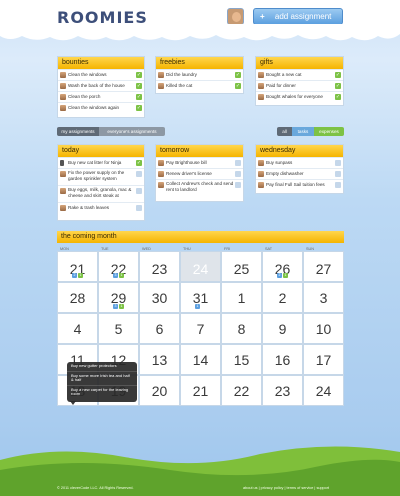 This screenshot has width=400, height=496. I want to click on calendar-day: 26 2 1, so click(282, 266).